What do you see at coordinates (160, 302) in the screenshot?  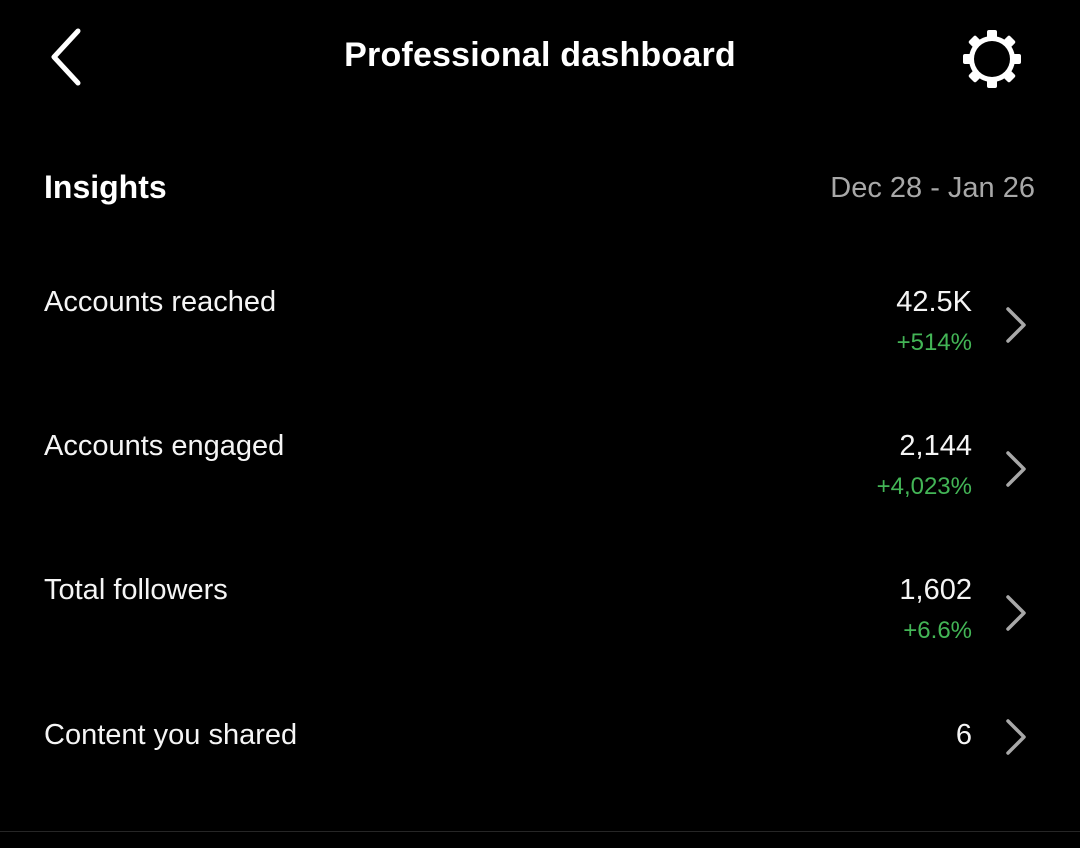 I see `insight-label: Accounts reached` at bounding box center [160, 302].